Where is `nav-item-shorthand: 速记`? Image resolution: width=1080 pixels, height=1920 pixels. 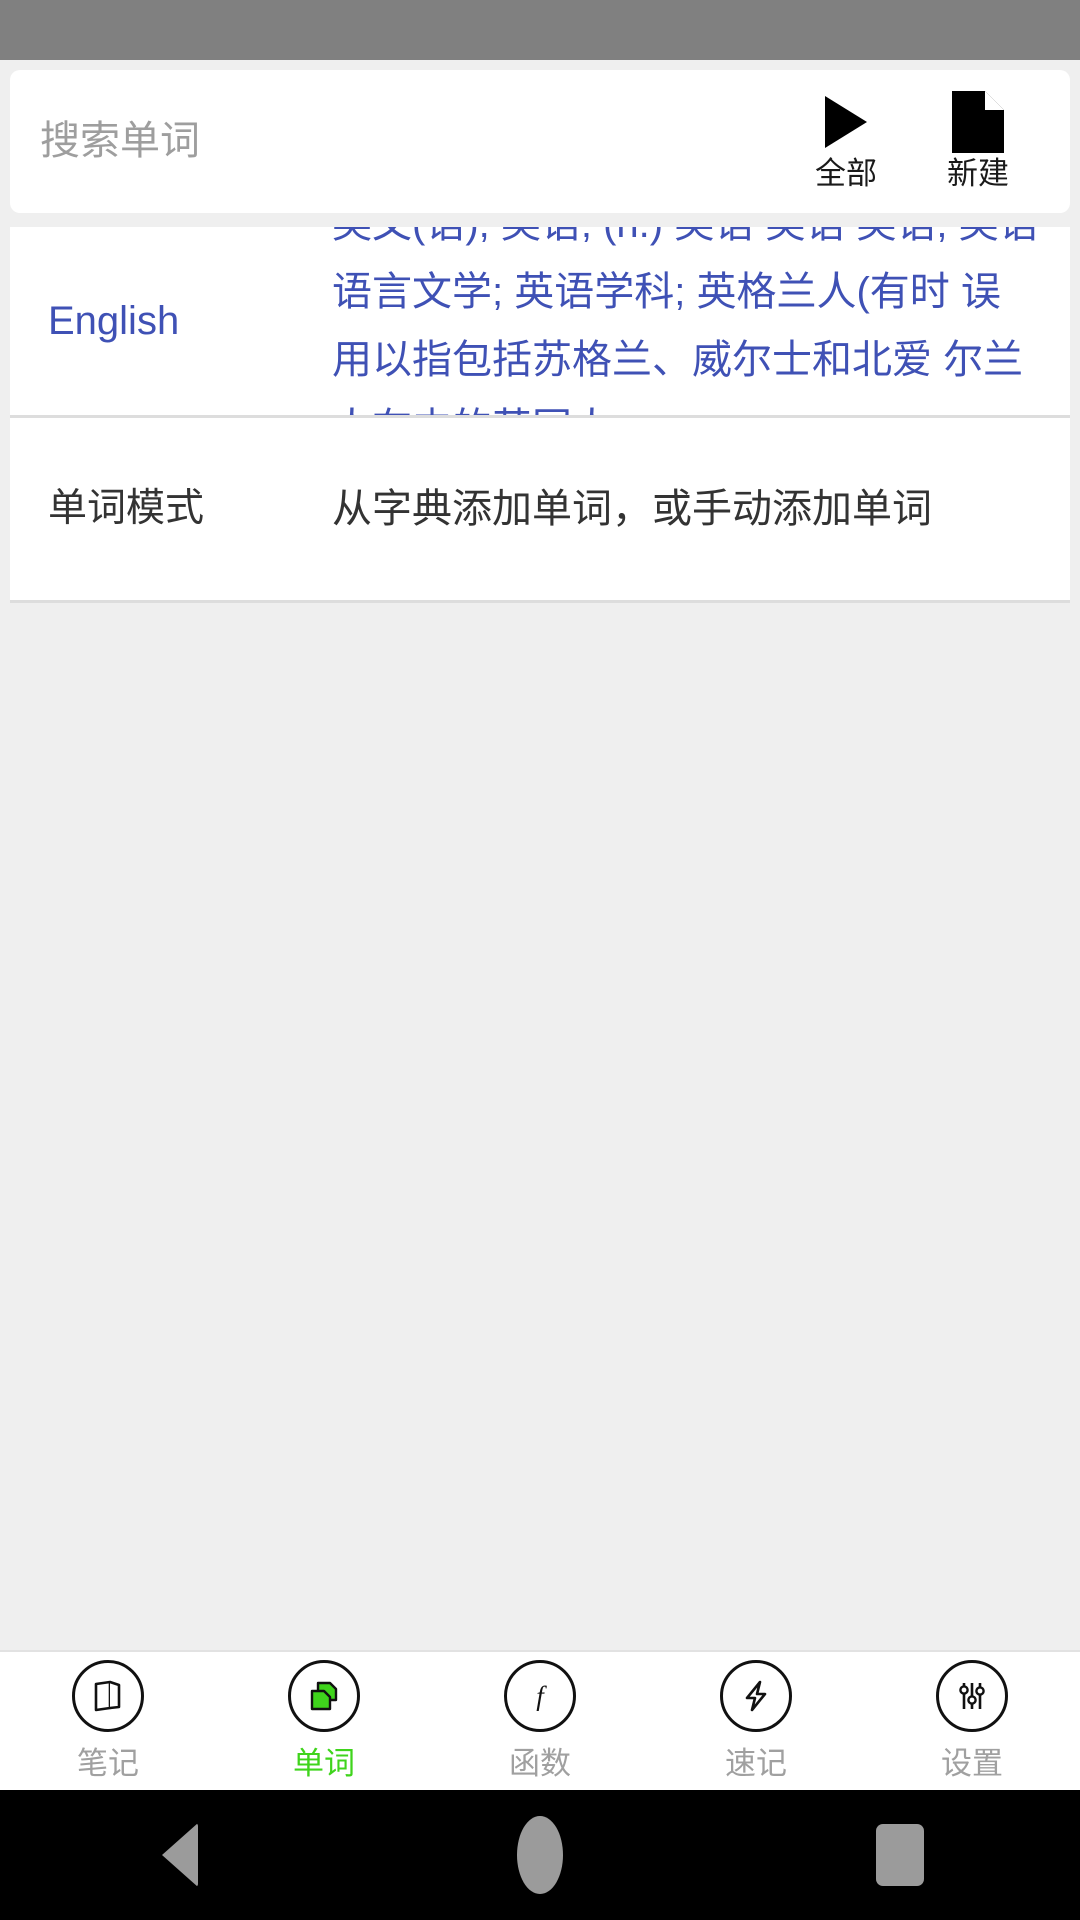 nav-item-shorthand: 速记 is located at coordinates (756, 1721).